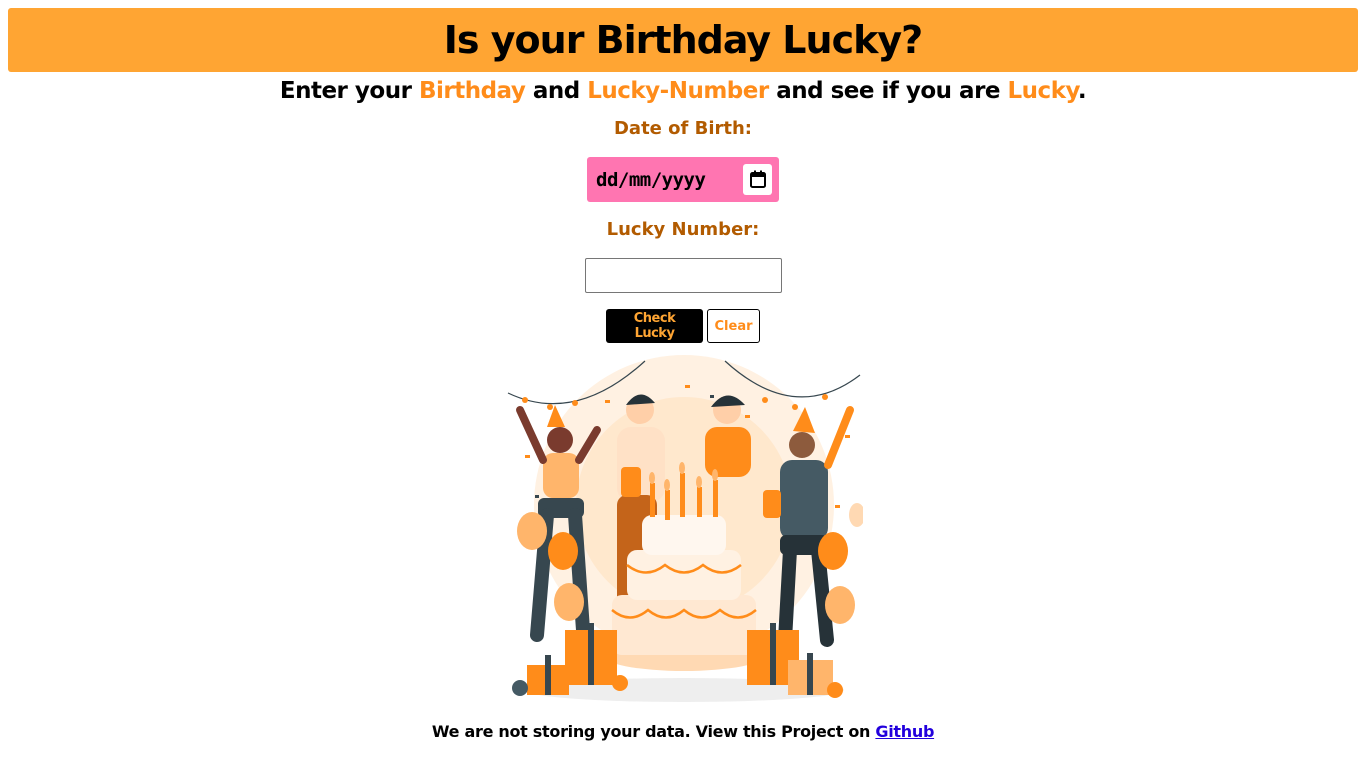 The image size is (1366, 768). I want to click on calendar-icon, so click(757, 179).